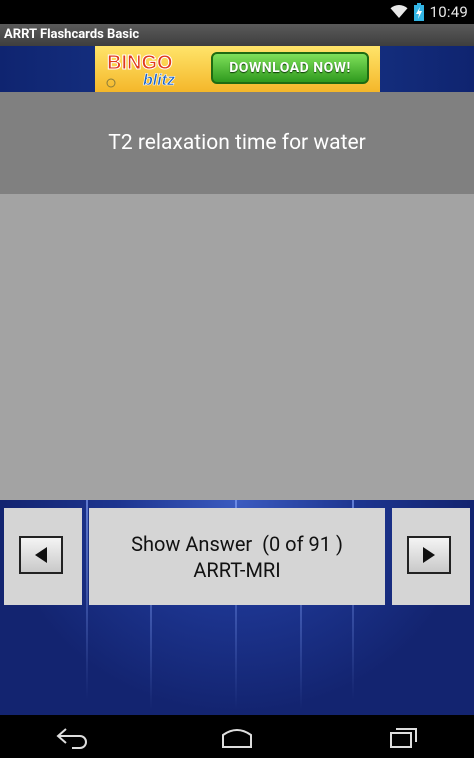  I want to click on app-title: ARRT Flashcards Basic, so click(72, 34).